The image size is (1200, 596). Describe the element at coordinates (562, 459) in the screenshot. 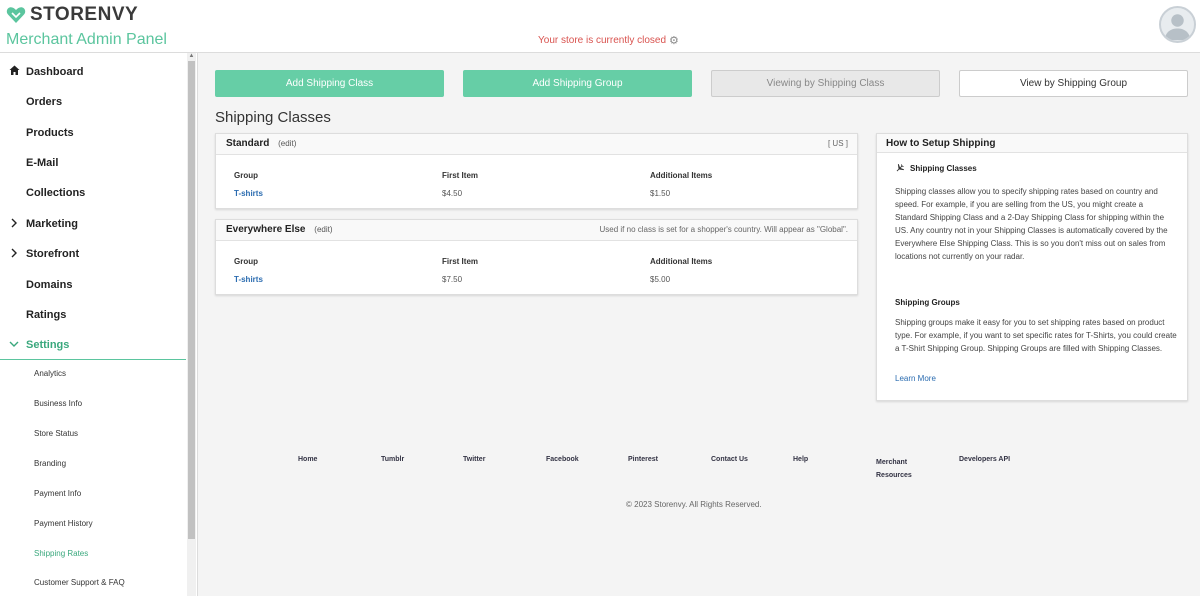

I see `footer-link-facebook: Facebook` at that location.